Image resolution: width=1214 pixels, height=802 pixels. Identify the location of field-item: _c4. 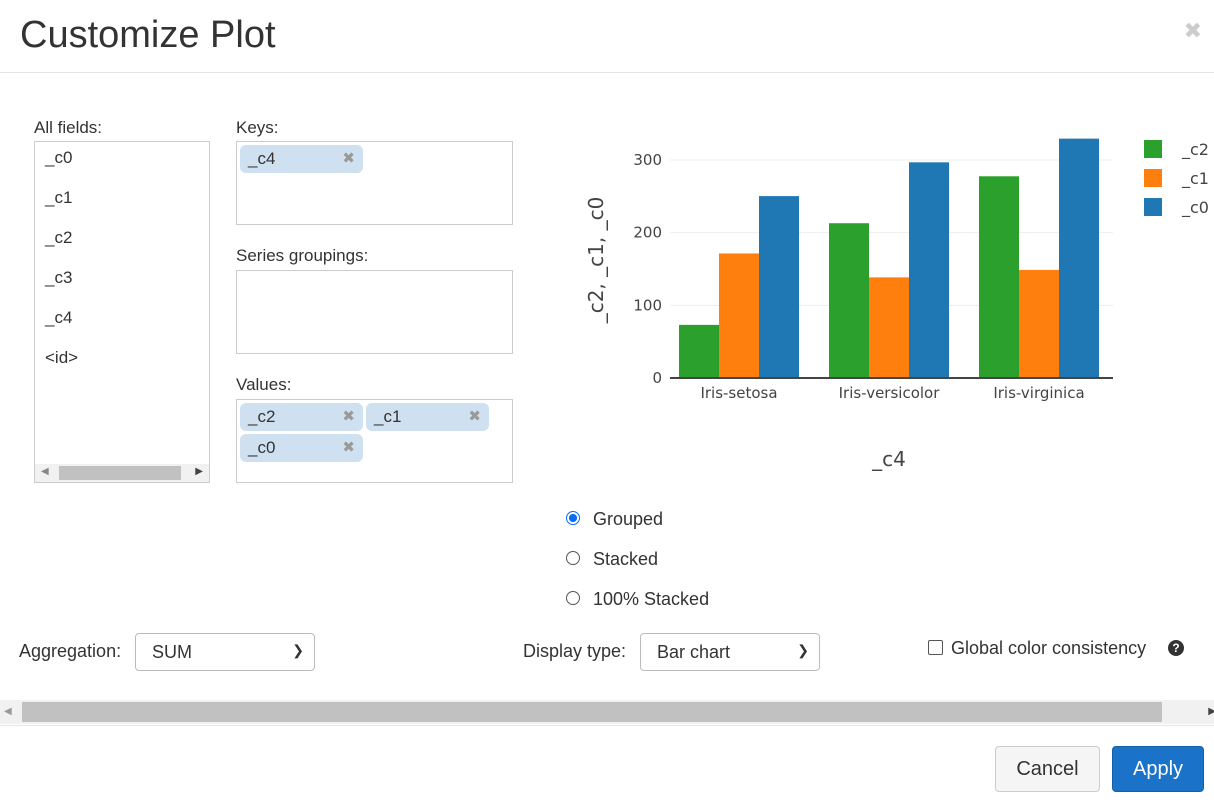
(122, 320).